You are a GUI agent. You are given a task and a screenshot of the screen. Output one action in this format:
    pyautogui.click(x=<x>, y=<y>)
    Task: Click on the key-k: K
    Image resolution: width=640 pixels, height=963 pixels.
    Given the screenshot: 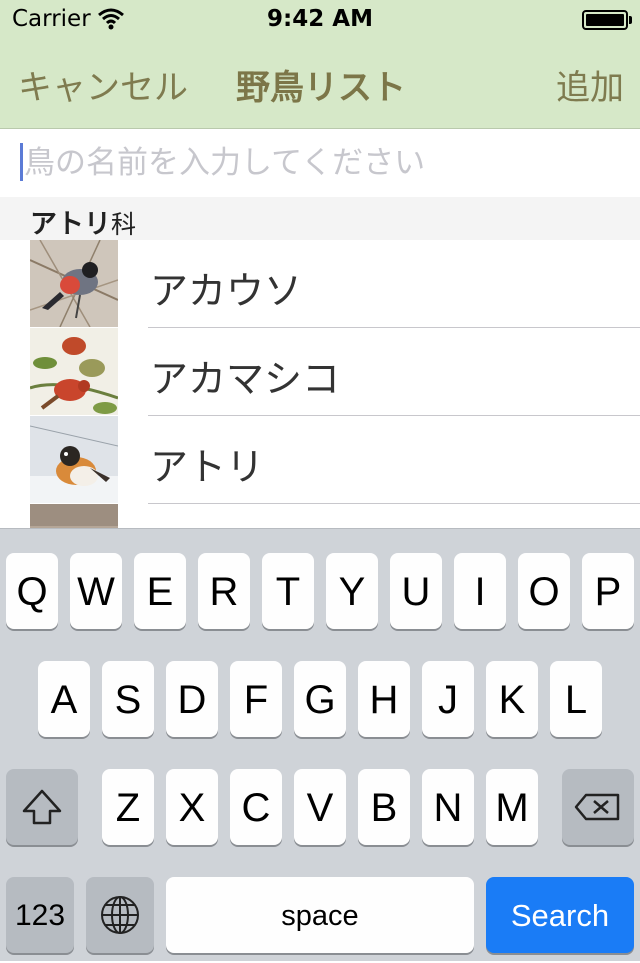 What is the action you would take?
    pyautogui.click(x=512, y=699)
    